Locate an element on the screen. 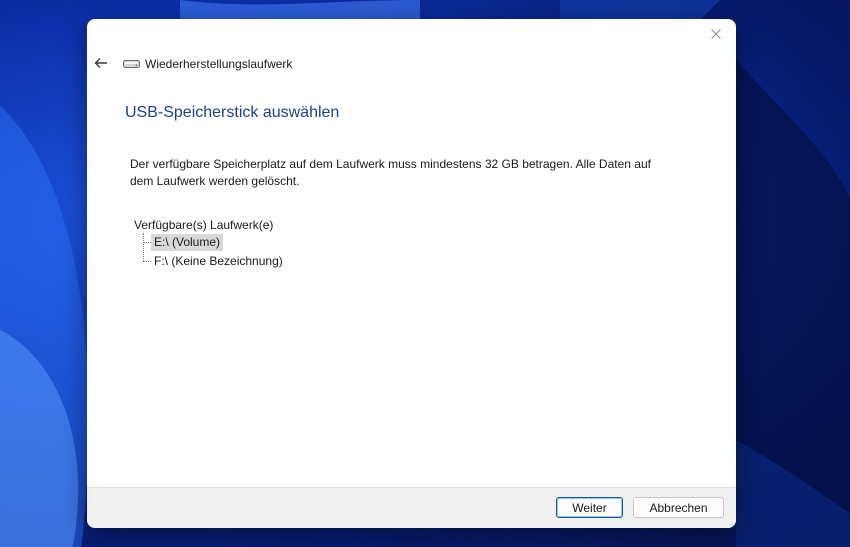  drive-icon is located at coordinates (131, 64).